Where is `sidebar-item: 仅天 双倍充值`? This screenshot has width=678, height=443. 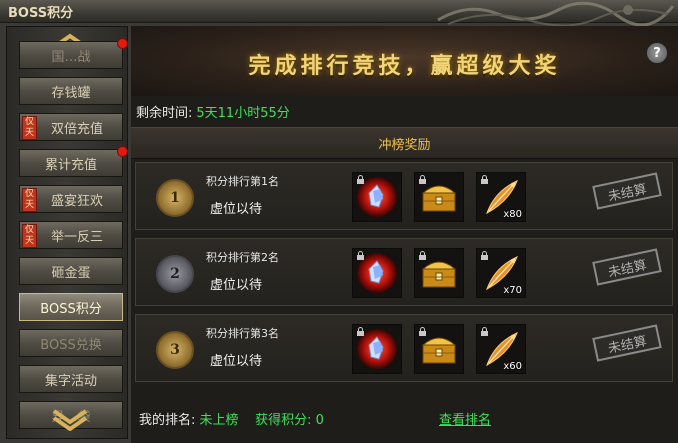 sidebar-item: 仅天 双倍充值 is located at coordinates (71, 127).